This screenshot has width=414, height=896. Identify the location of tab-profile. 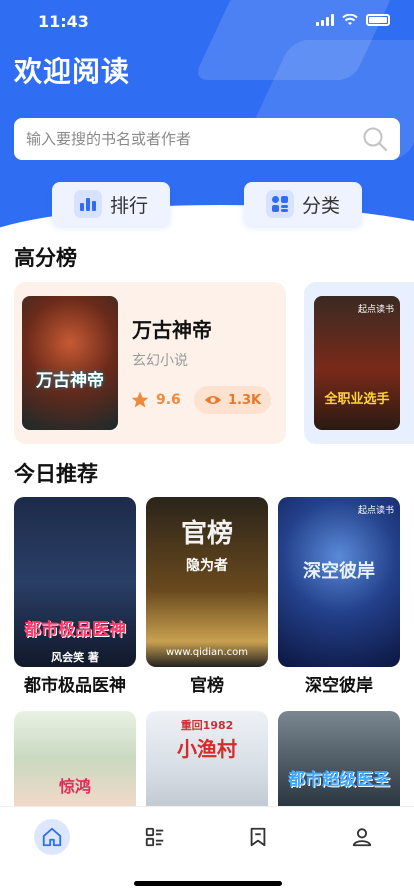
(362, 837).